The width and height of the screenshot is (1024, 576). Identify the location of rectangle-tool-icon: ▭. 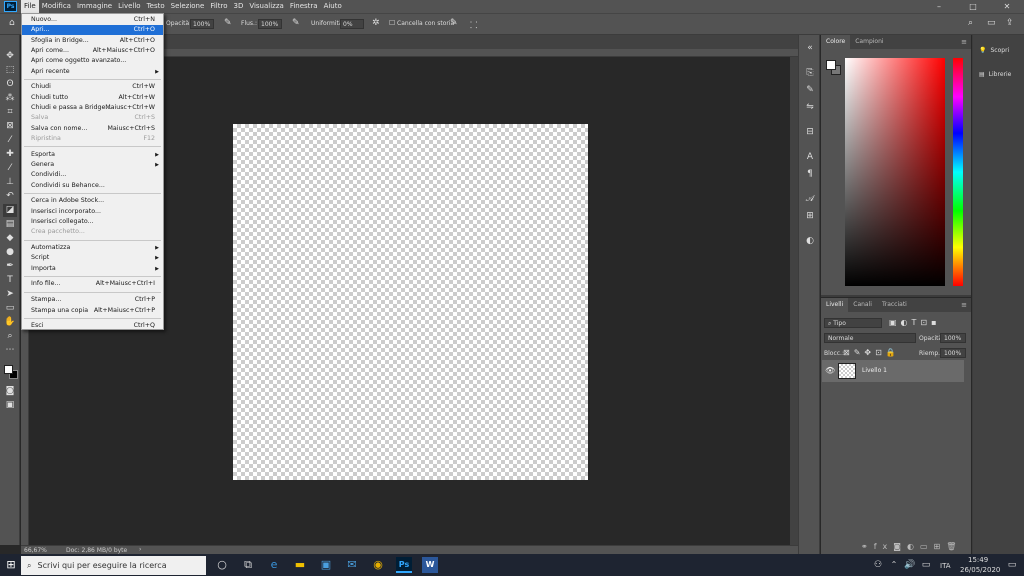
(10, 308).